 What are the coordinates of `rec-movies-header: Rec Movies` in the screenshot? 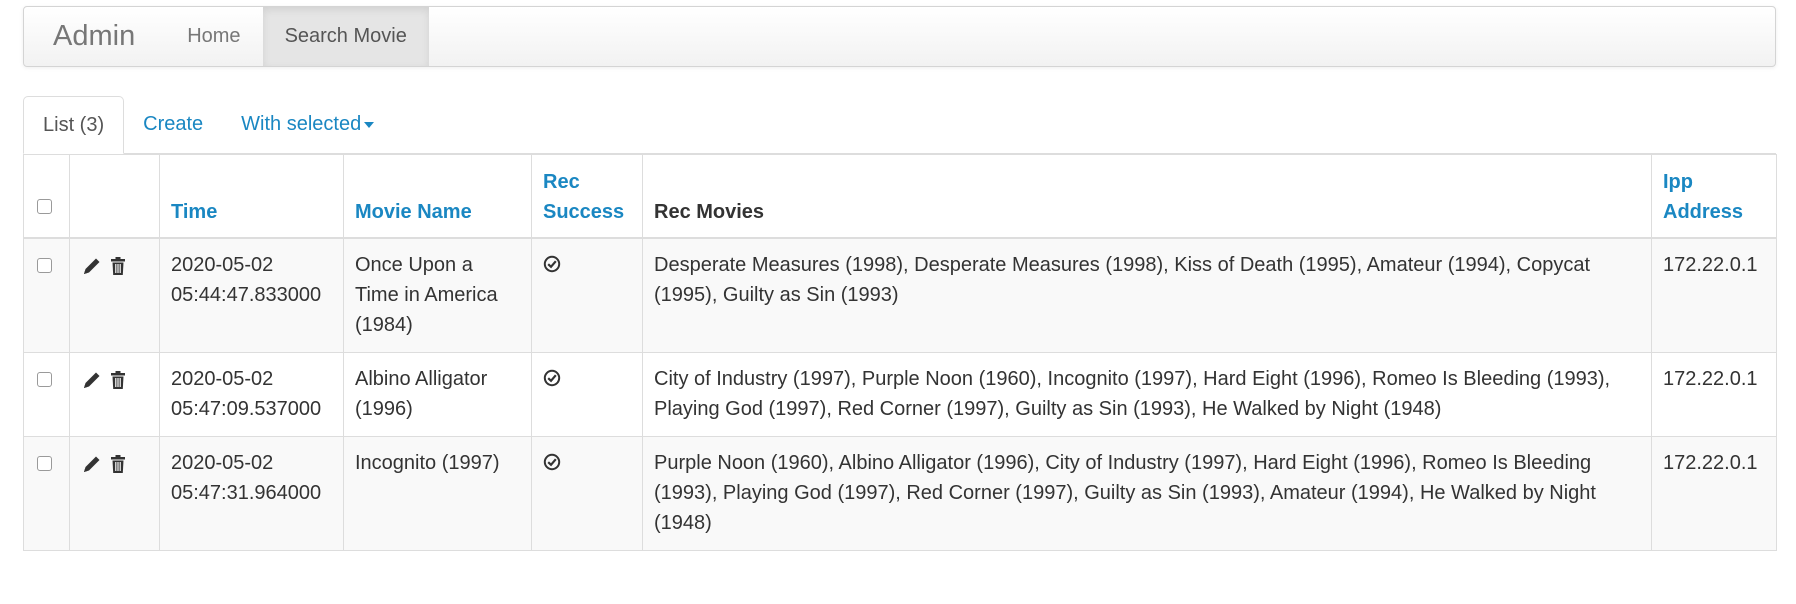 It's located at (1147, 196).